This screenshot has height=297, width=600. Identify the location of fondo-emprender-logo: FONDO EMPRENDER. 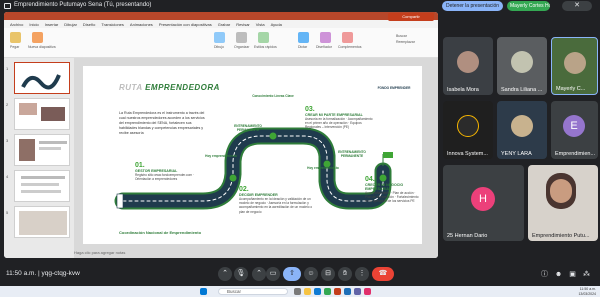
(394, 88).